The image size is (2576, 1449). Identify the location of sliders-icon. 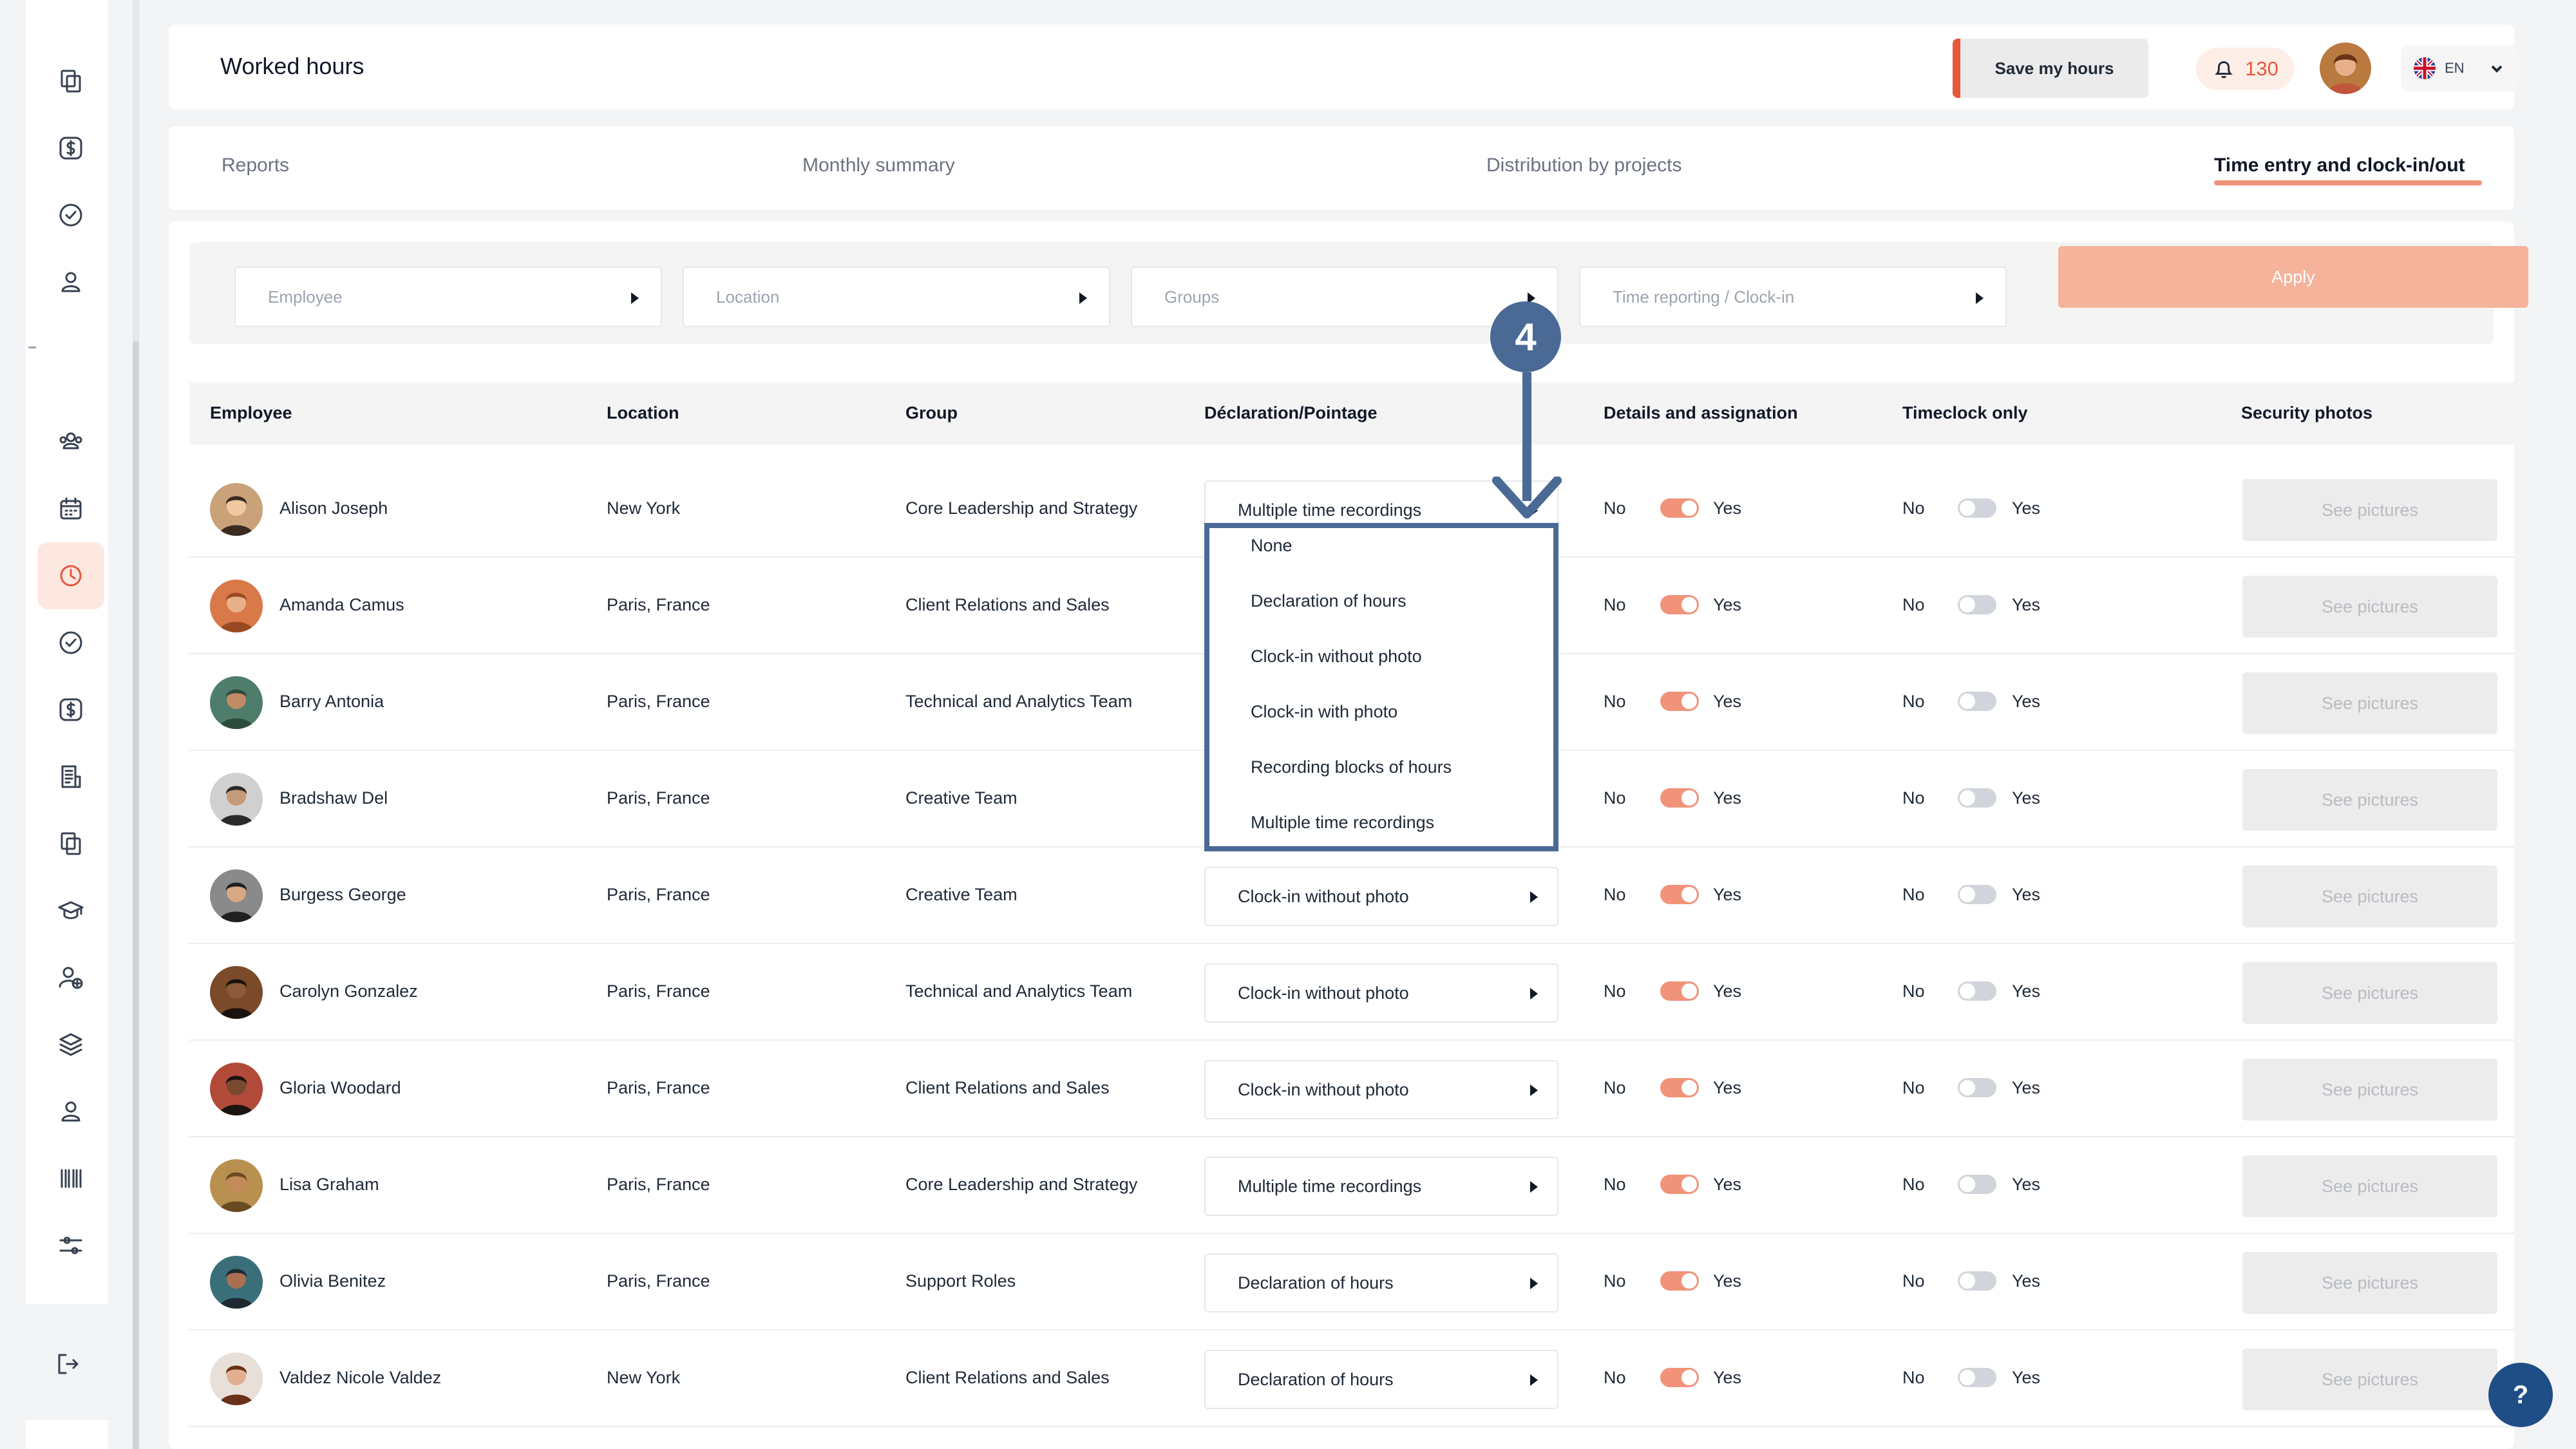
(70, 1245).